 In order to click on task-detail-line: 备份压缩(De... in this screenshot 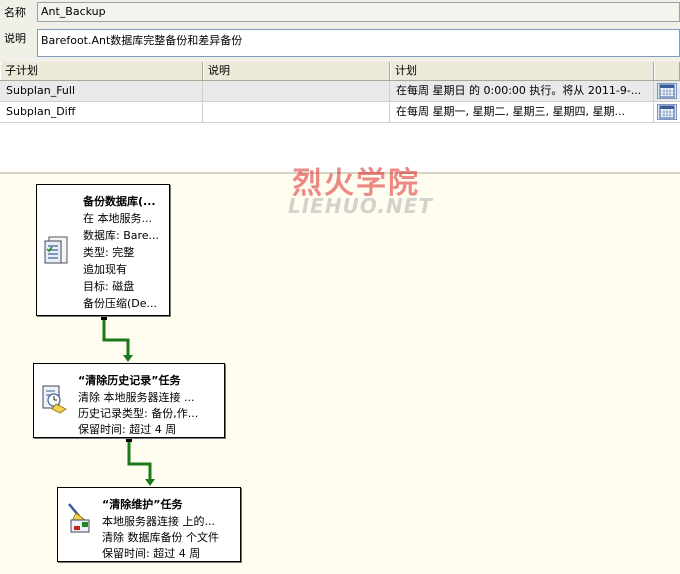, I will do `click(120, 303)`.